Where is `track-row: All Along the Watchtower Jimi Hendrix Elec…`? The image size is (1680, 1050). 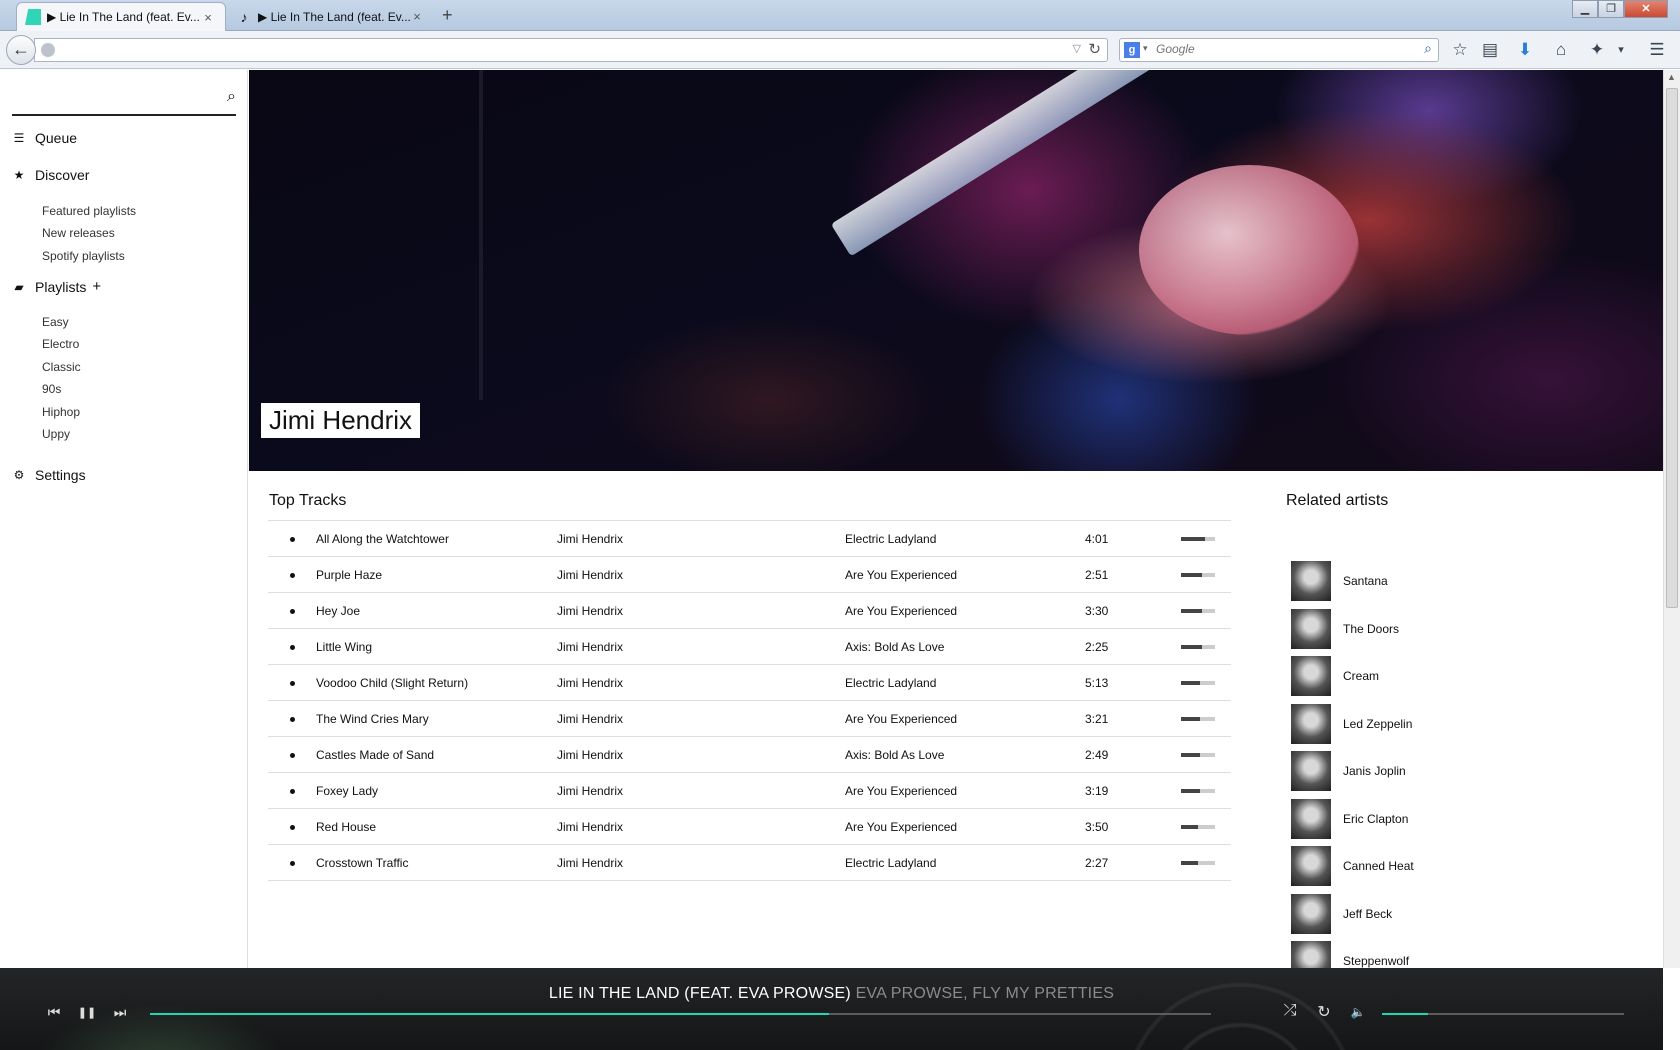 track-row: All Along the Watchtower Jimi Hendrix Elec… is located at coordinates (749, 539).